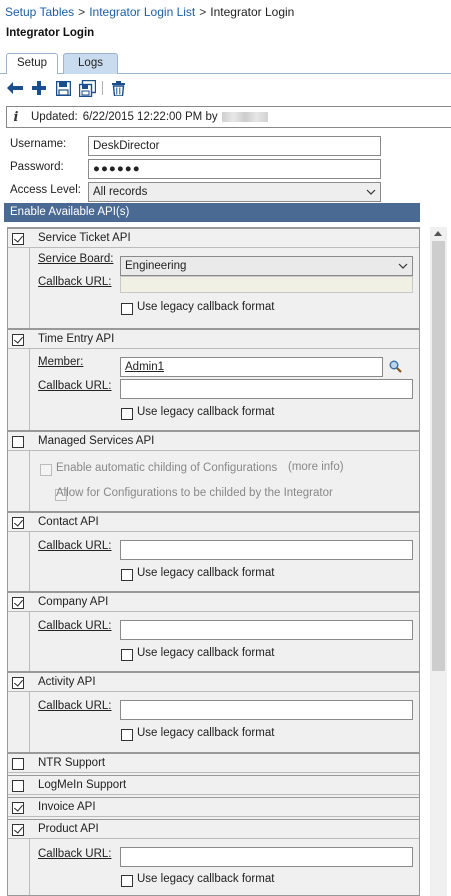  Describe the element at coordinates (18, 786) in the screenshot. I see `logmein-support-checkbox` at that location.